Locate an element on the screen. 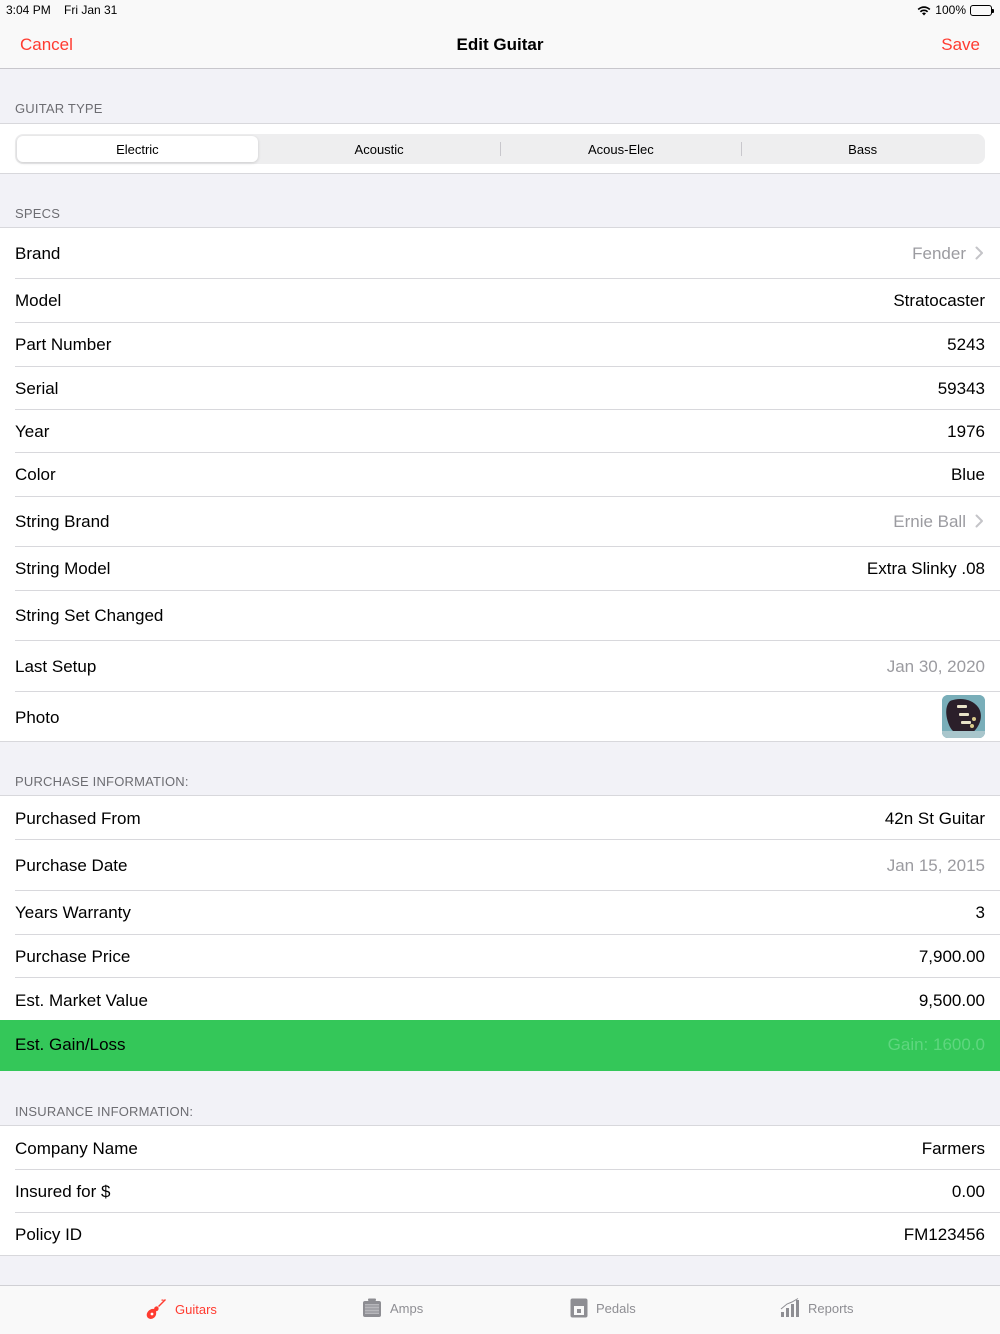 This screenshot has width=1000, height=1334. tab-amps-label: Amps is located at coordinates (407, 1308).